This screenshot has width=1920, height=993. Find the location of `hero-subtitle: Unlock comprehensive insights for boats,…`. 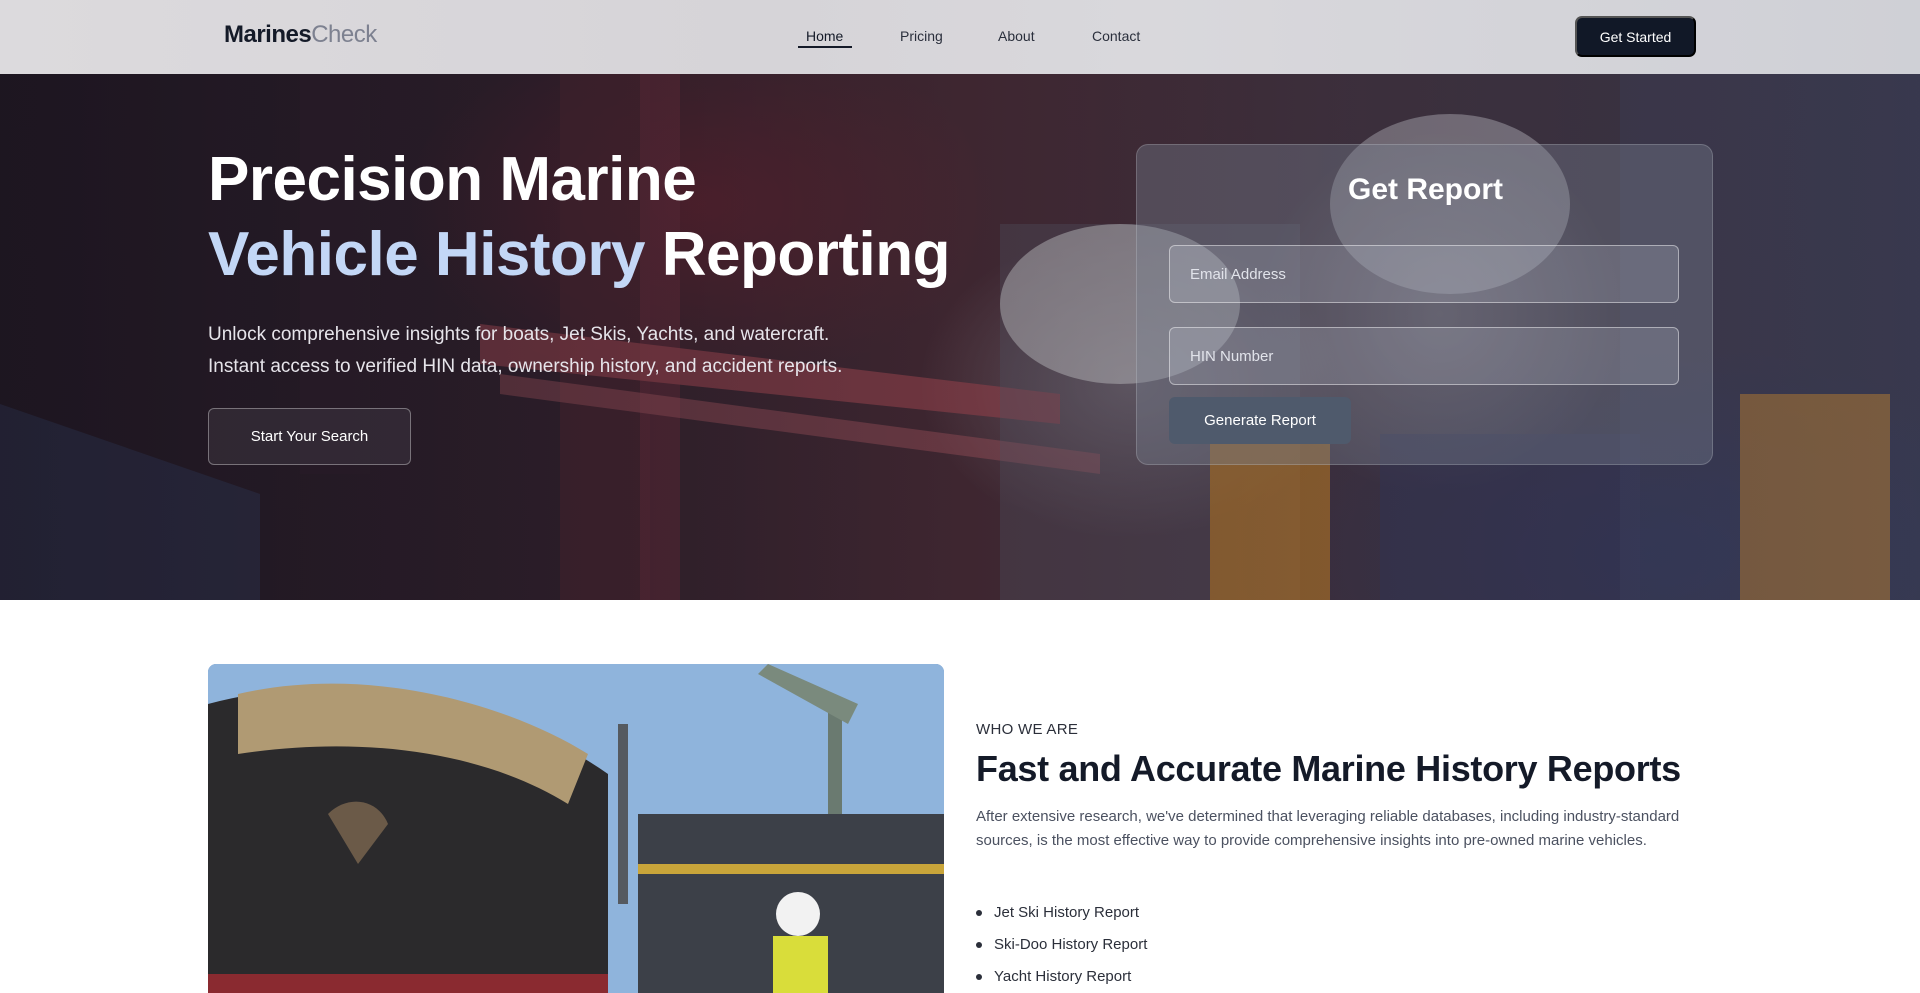

hero-subtitle: Unlock comprehensive insights for boats,… is located at coordinates (568, 351).